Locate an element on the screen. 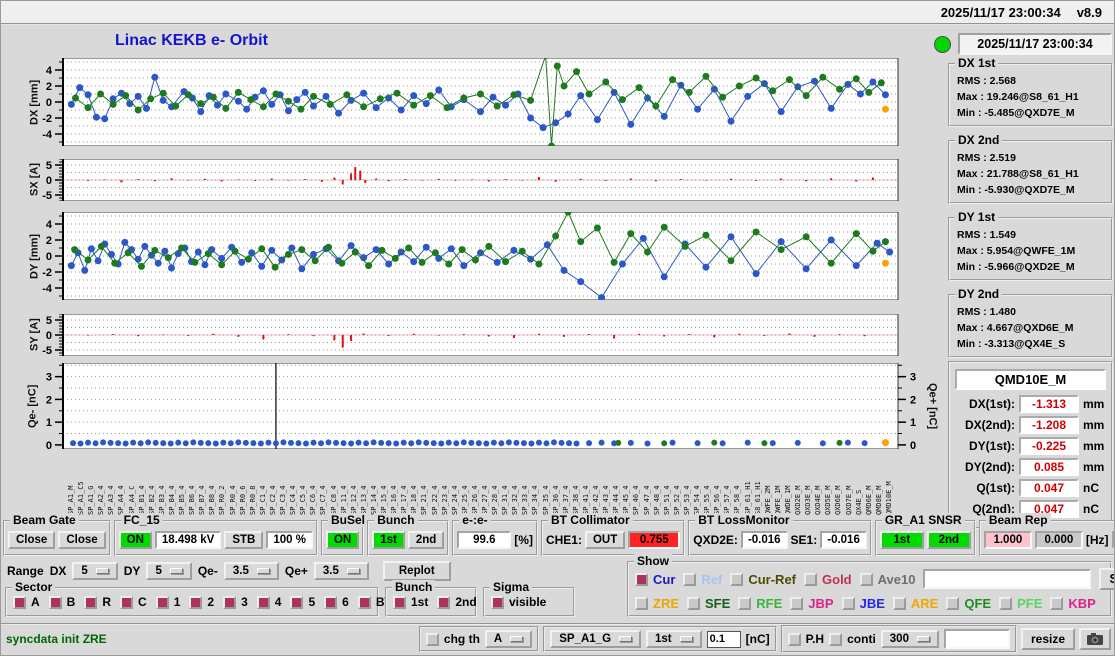  sector-checkbox-1: 1 is located at coordinates (167, 602).